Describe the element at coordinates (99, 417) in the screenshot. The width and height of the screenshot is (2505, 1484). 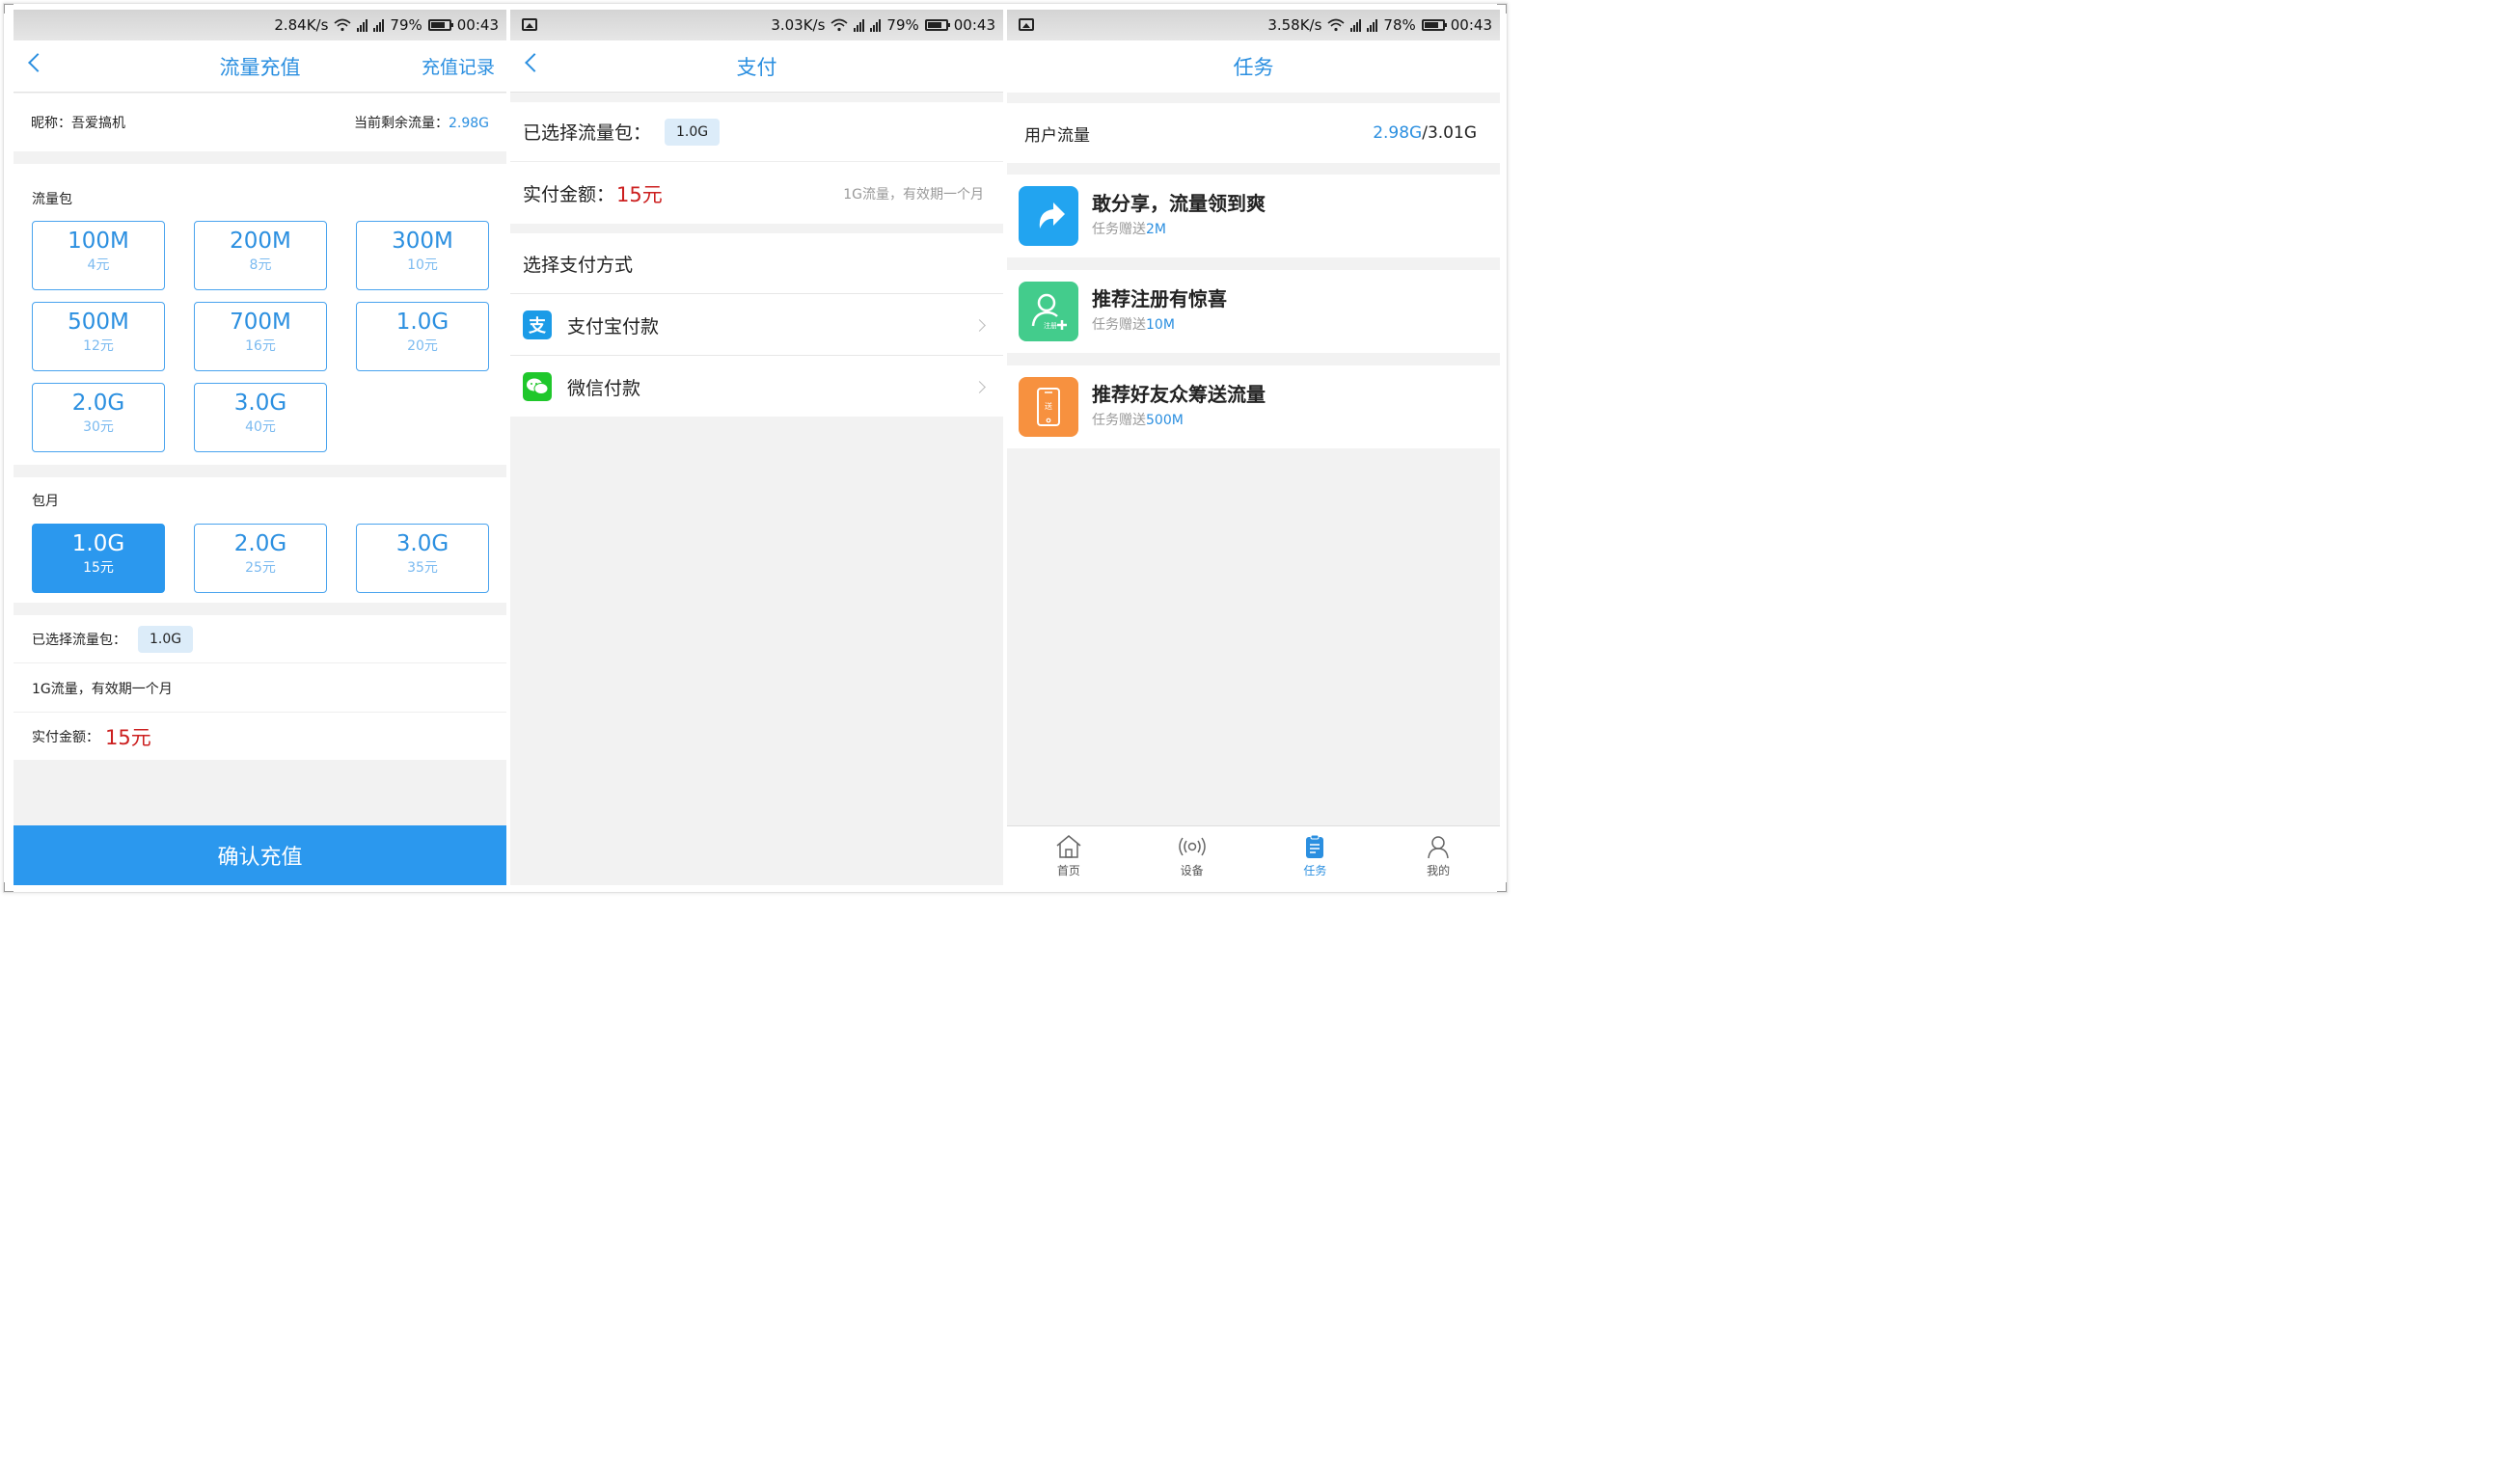
I see `package-option: 2.0G 30元` at that location.